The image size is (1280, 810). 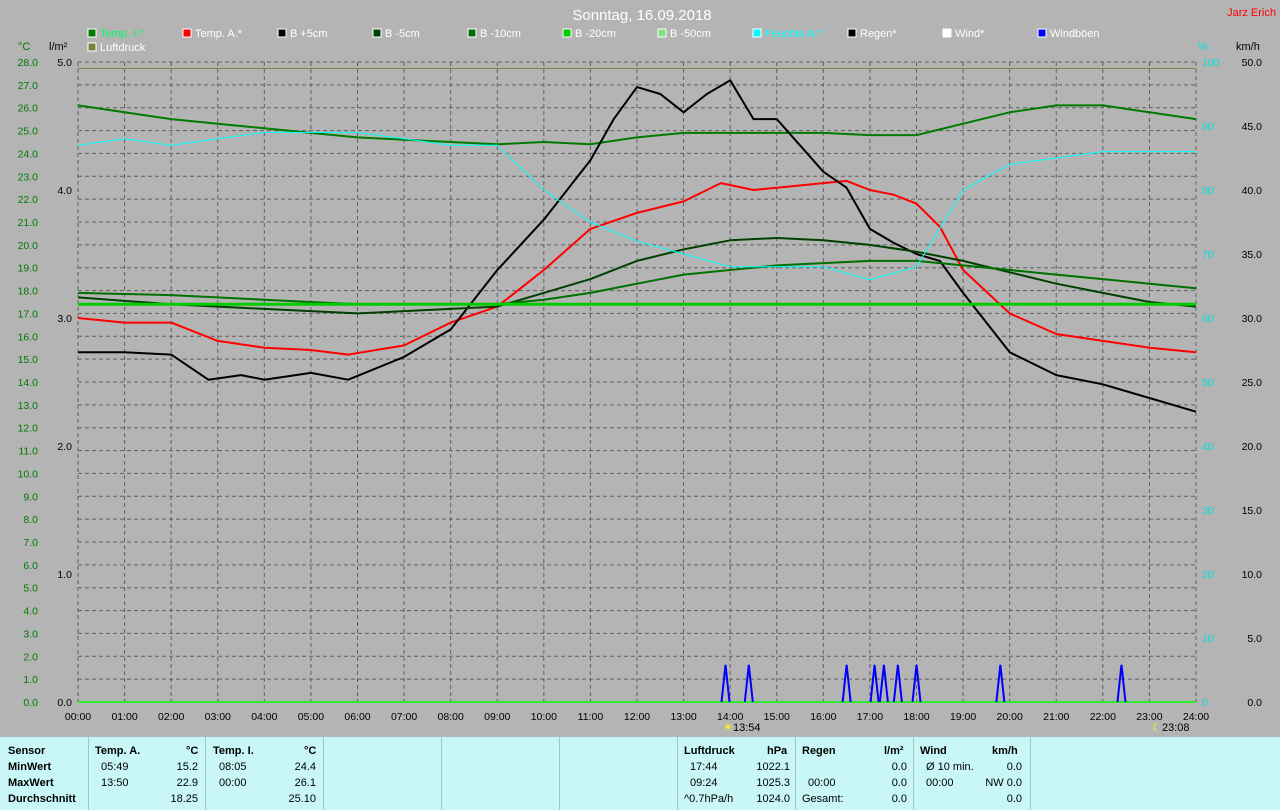 I want to click on temp-i-max-time: 00:00, so click(x=233, y=783).